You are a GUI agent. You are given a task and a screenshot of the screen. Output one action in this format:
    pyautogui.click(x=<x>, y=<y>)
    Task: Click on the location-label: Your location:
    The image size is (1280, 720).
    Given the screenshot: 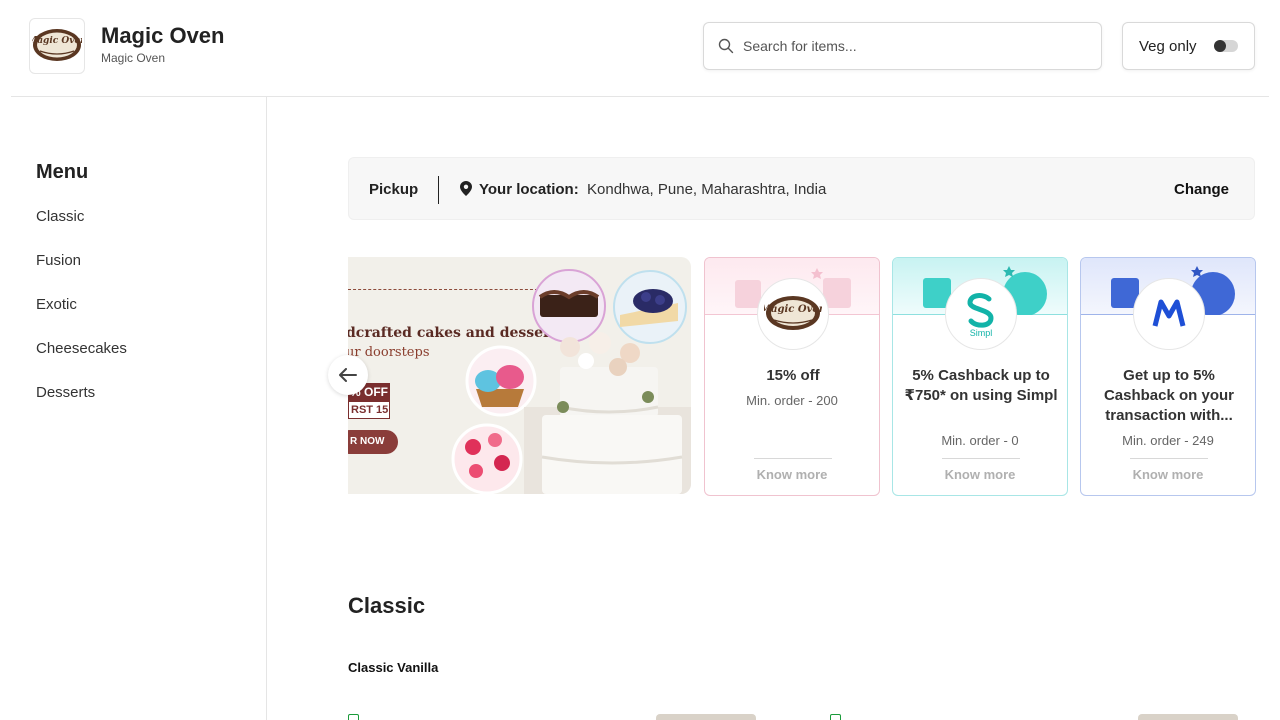 What is the action you would take?
    pyautogui.click(x=529, y=189)
    